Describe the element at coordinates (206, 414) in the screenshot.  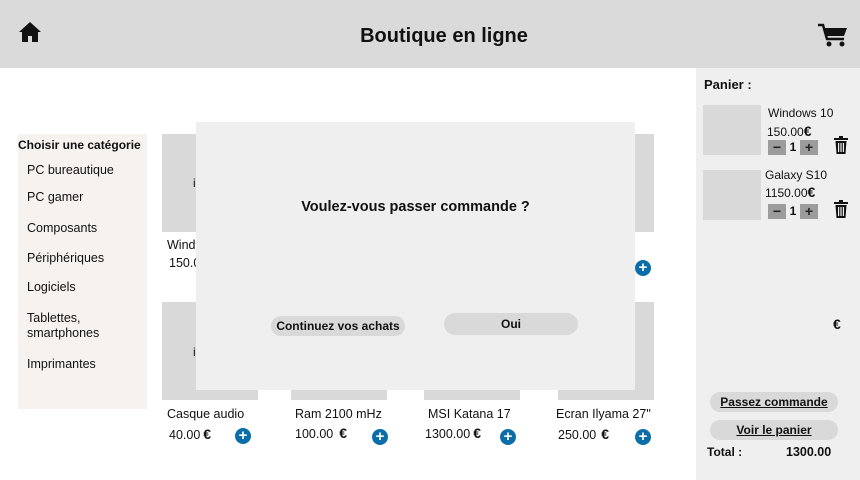
I see `product-name: Casque audio` at that location.